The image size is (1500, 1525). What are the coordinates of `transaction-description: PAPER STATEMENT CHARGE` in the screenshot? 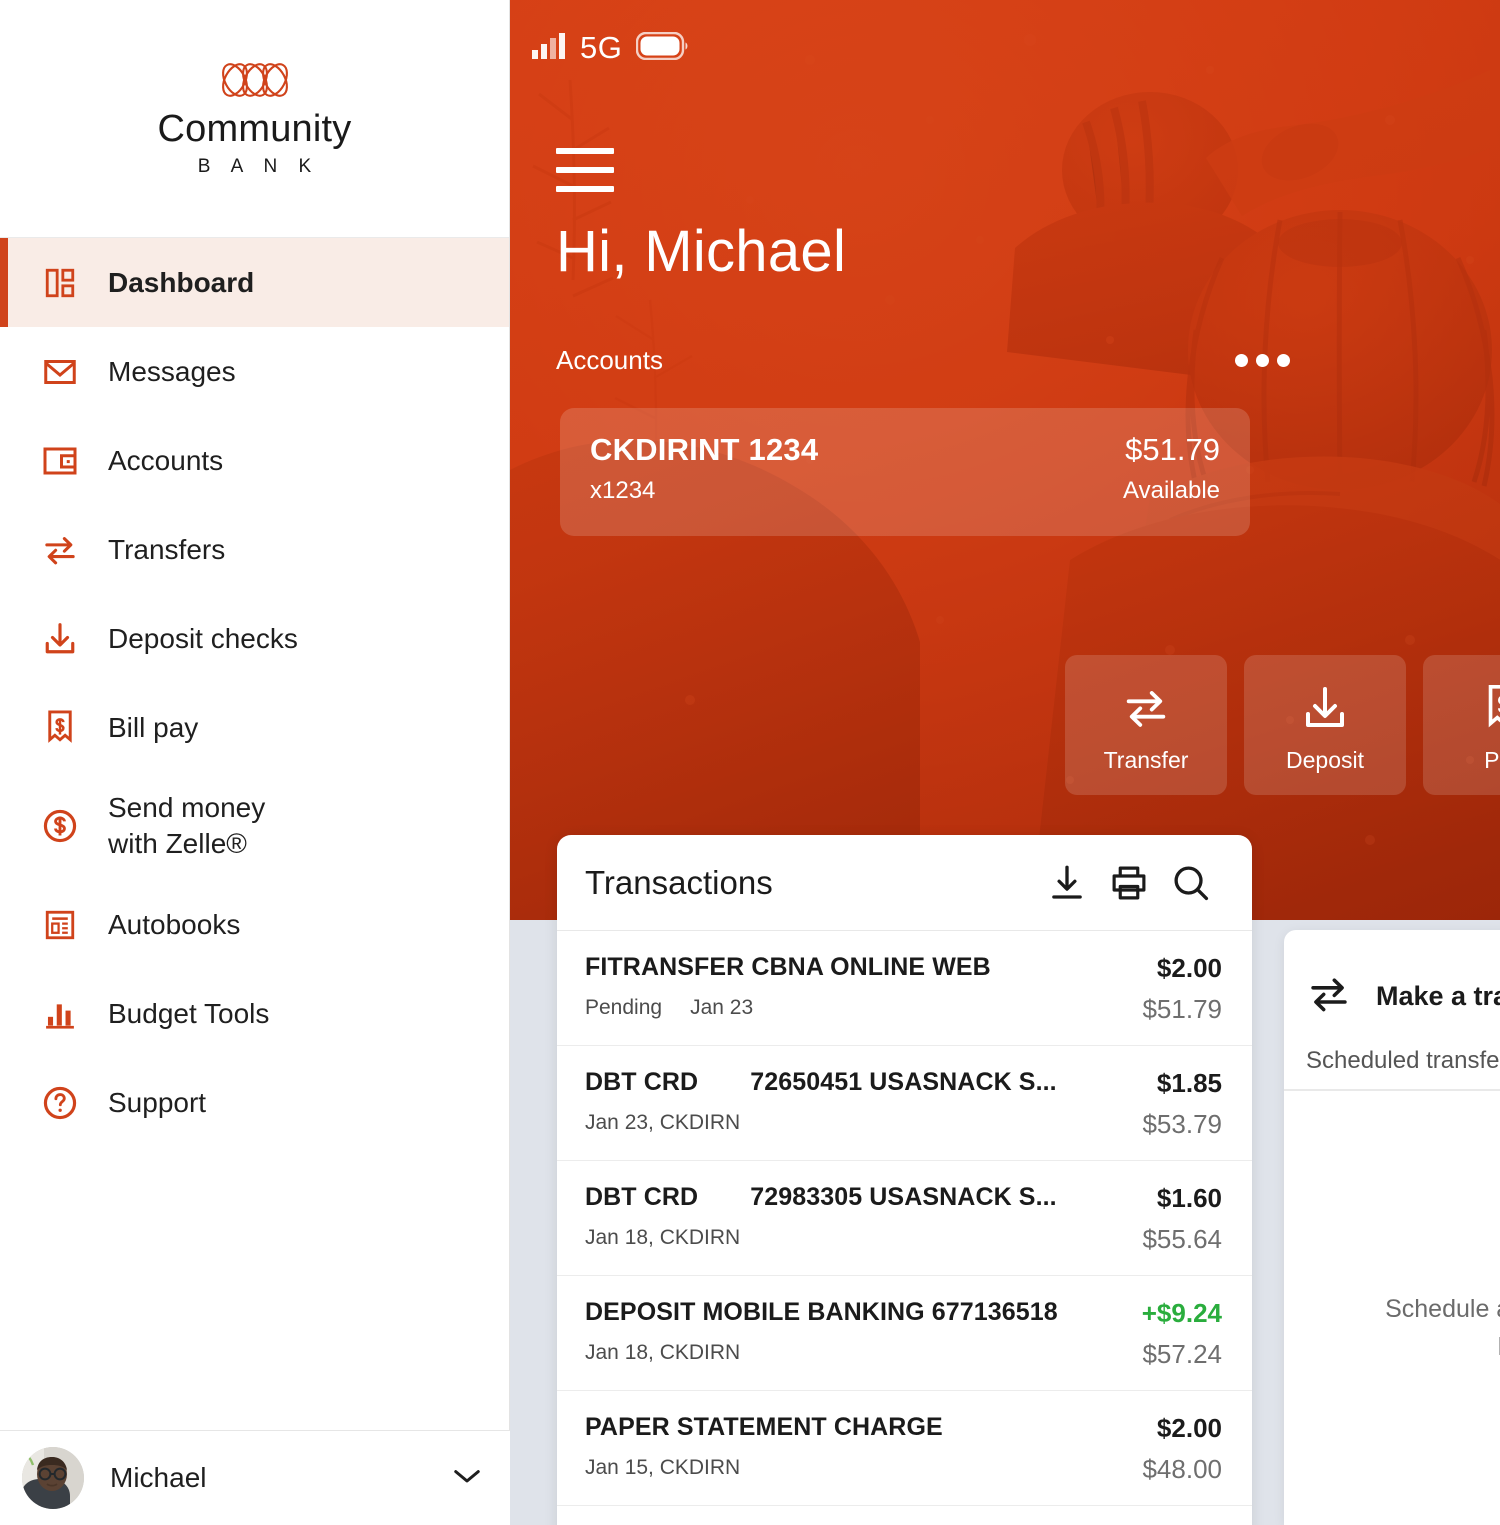 It's located at (764, 1427).